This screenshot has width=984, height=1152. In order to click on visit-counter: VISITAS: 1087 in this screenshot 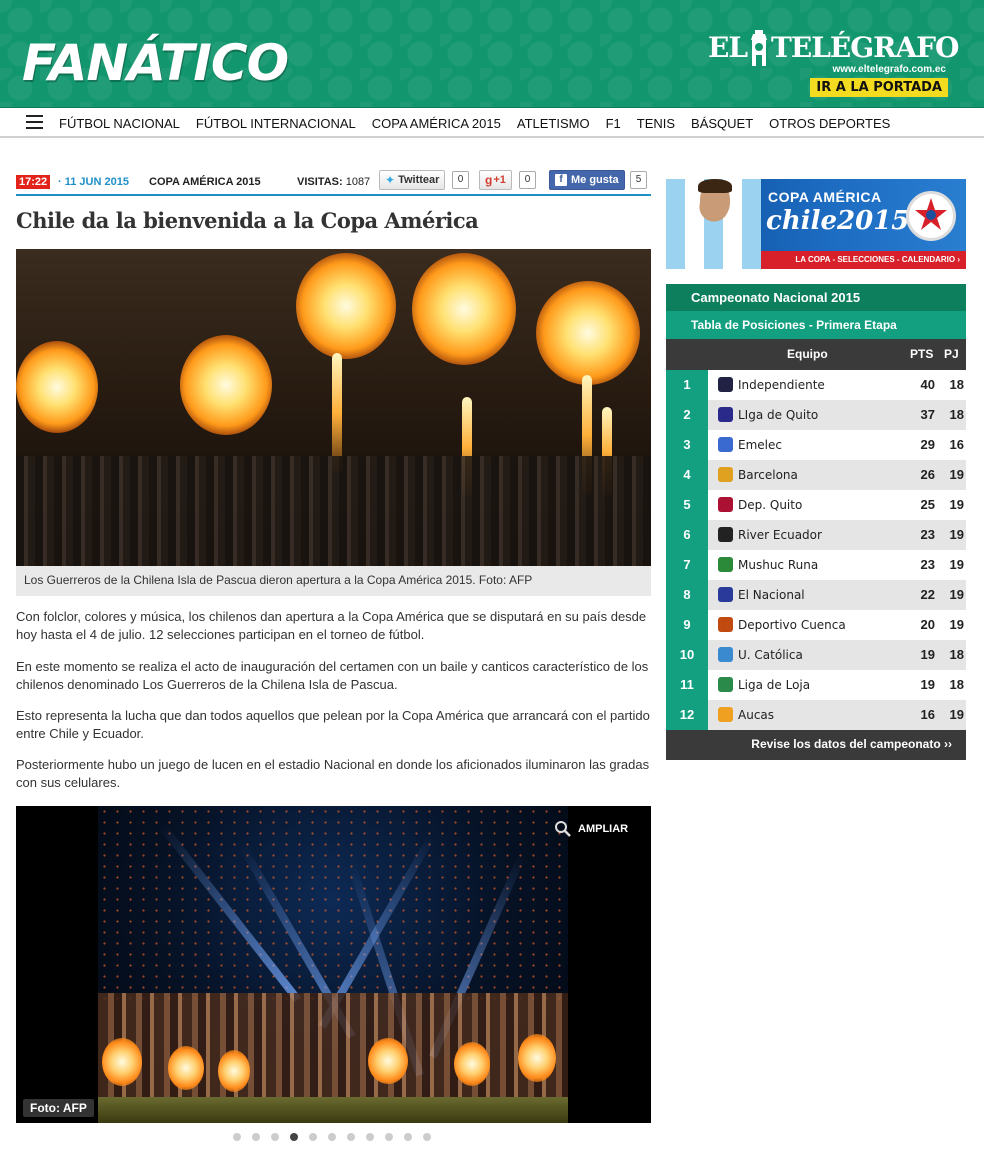, I will do `click(334, 182)`.